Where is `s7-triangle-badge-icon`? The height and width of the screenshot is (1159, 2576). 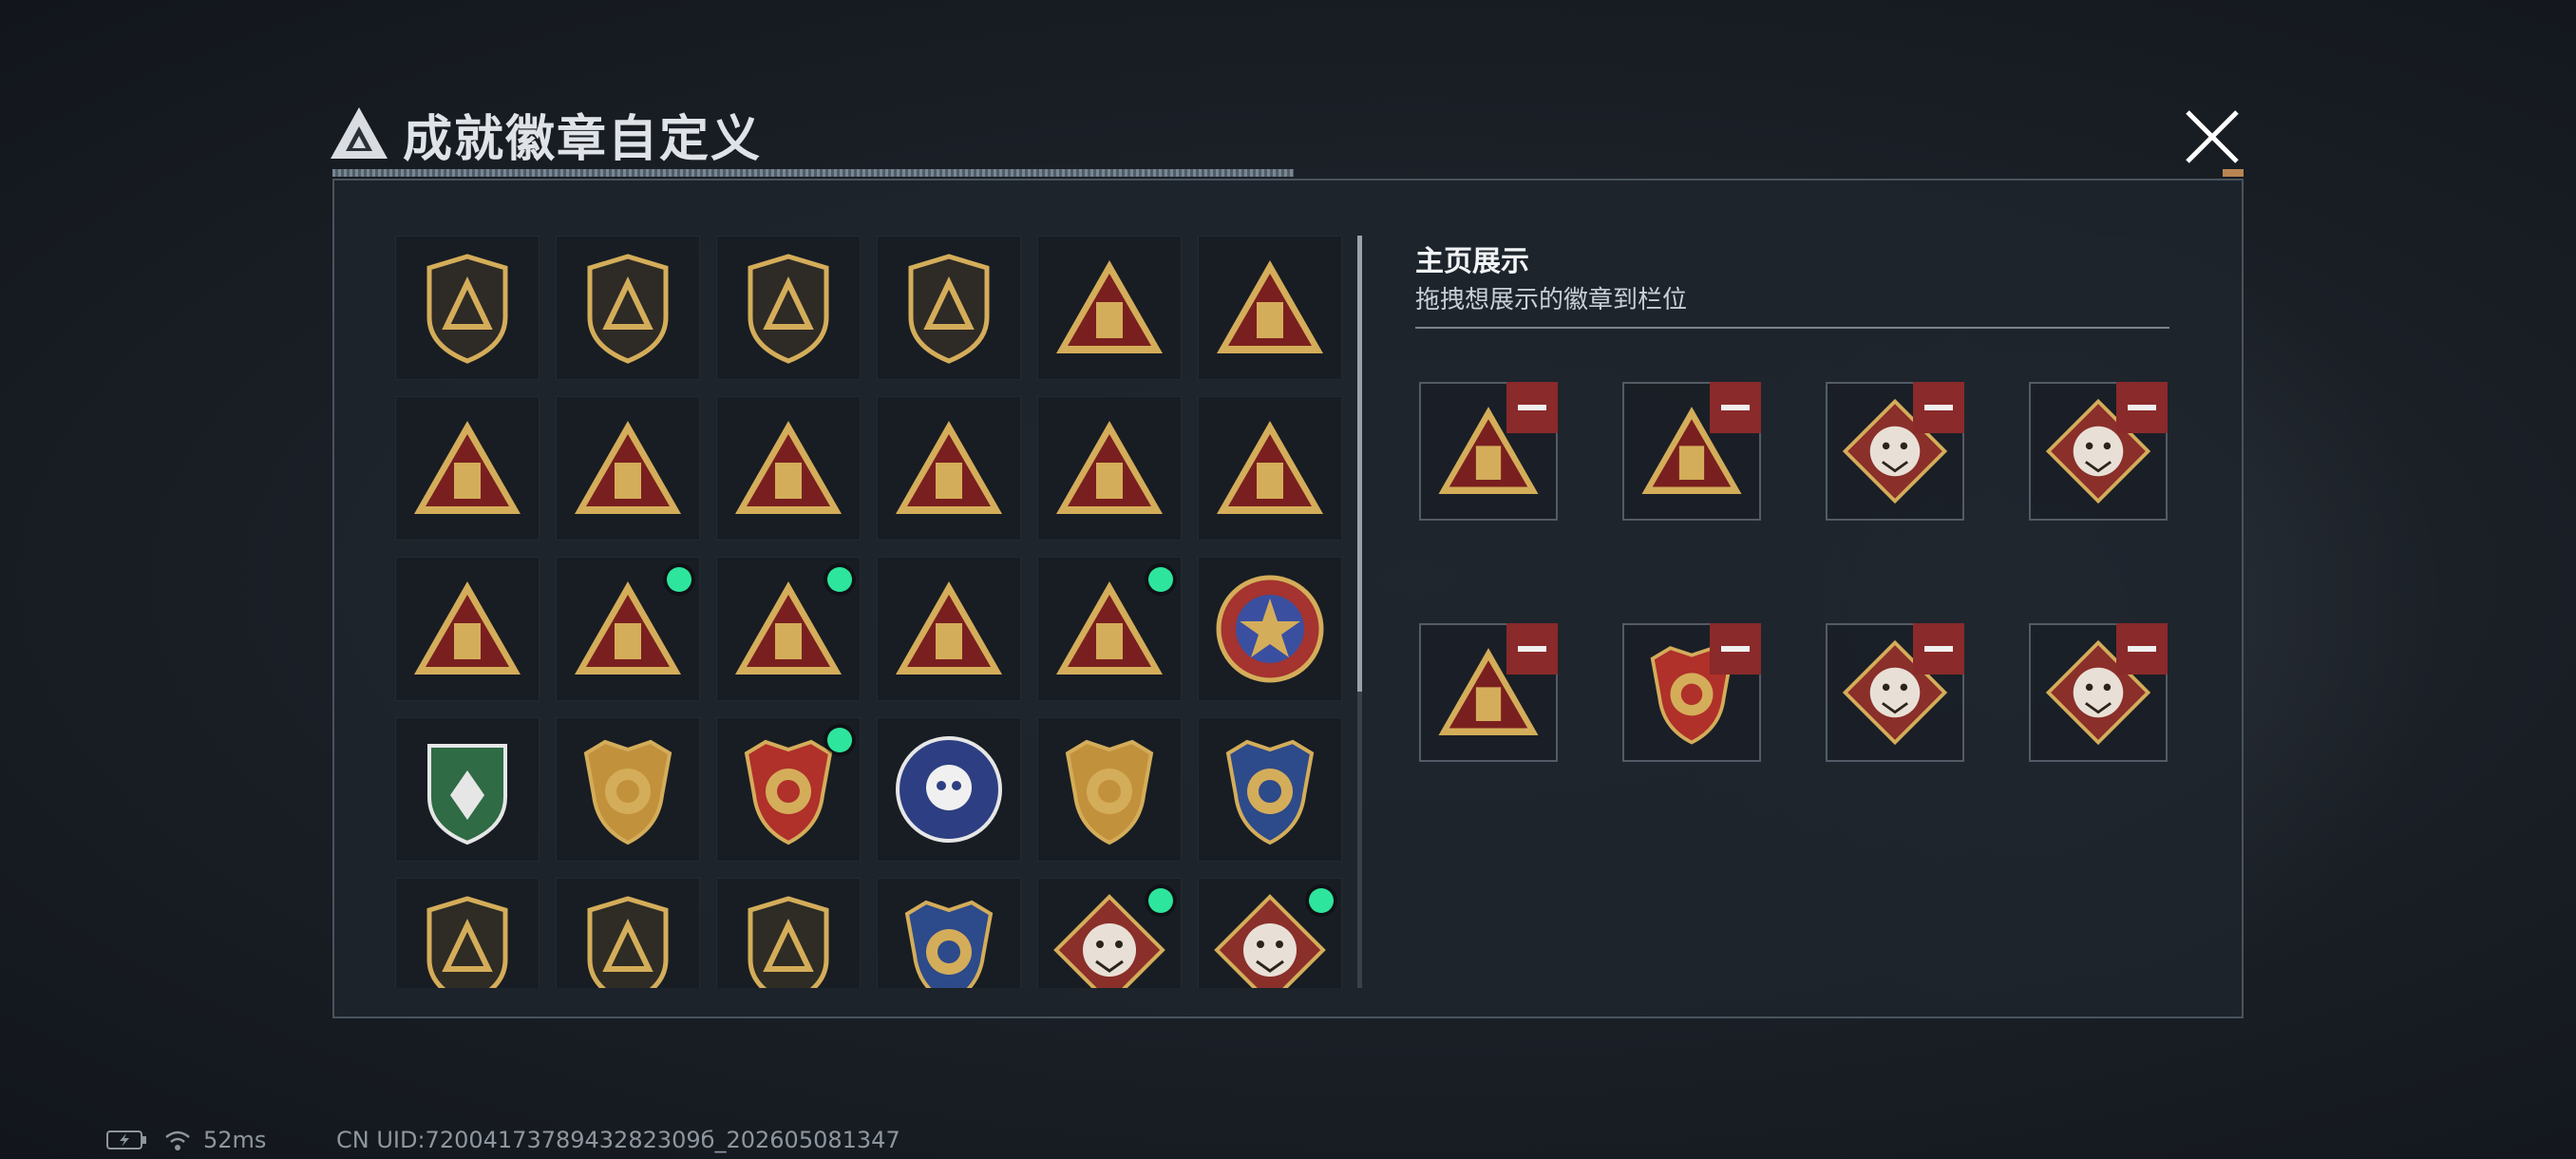
s7-triangle-badge-icon is located at coordinates (788, 467).